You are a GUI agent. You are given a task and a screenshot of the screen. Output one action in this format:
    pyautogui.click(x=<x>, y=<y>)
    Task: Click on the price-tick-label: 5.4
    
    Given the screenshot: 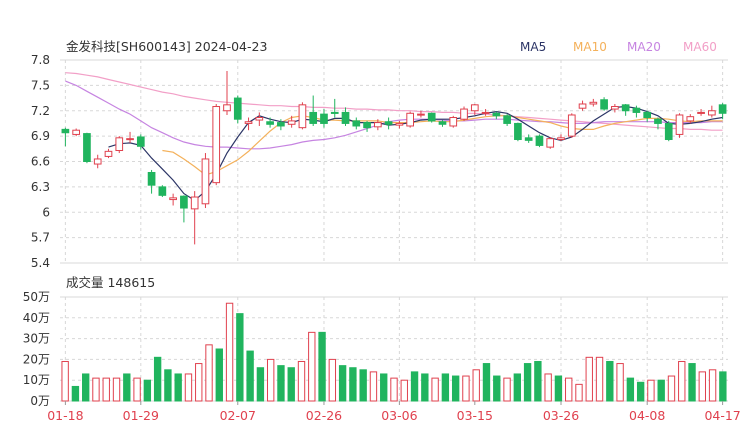 What is the action you would take?
    pyautogui.click(x=40, y=263)
    